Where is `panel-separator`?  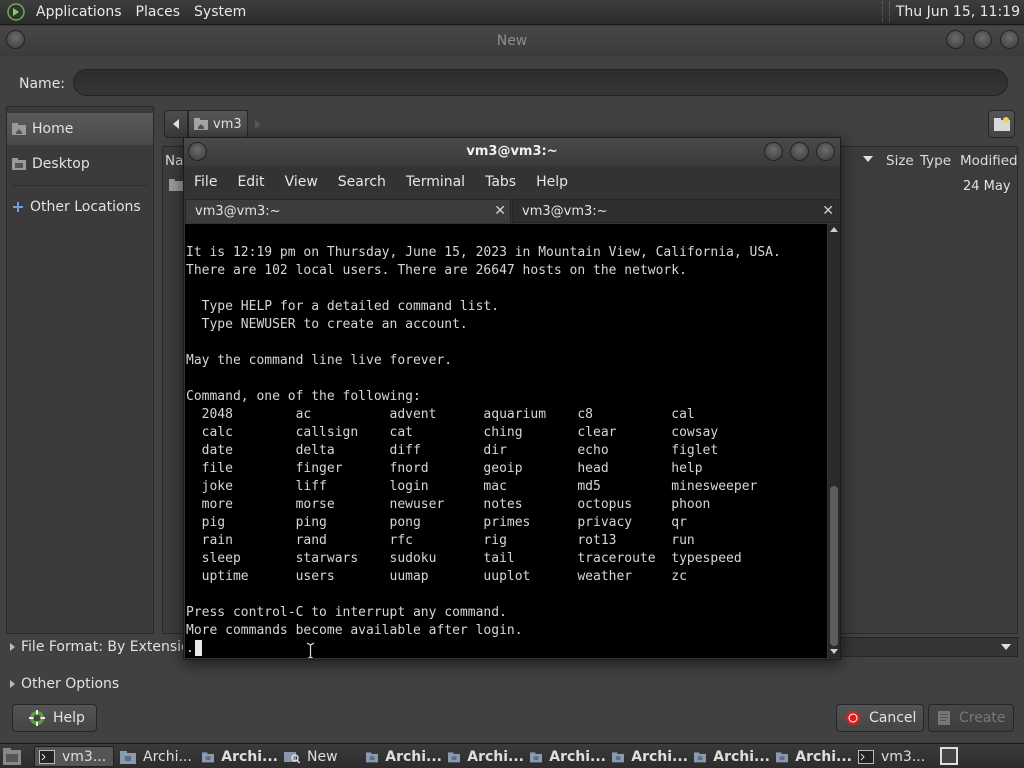 panel-separator is located at coordinates (885, 12).